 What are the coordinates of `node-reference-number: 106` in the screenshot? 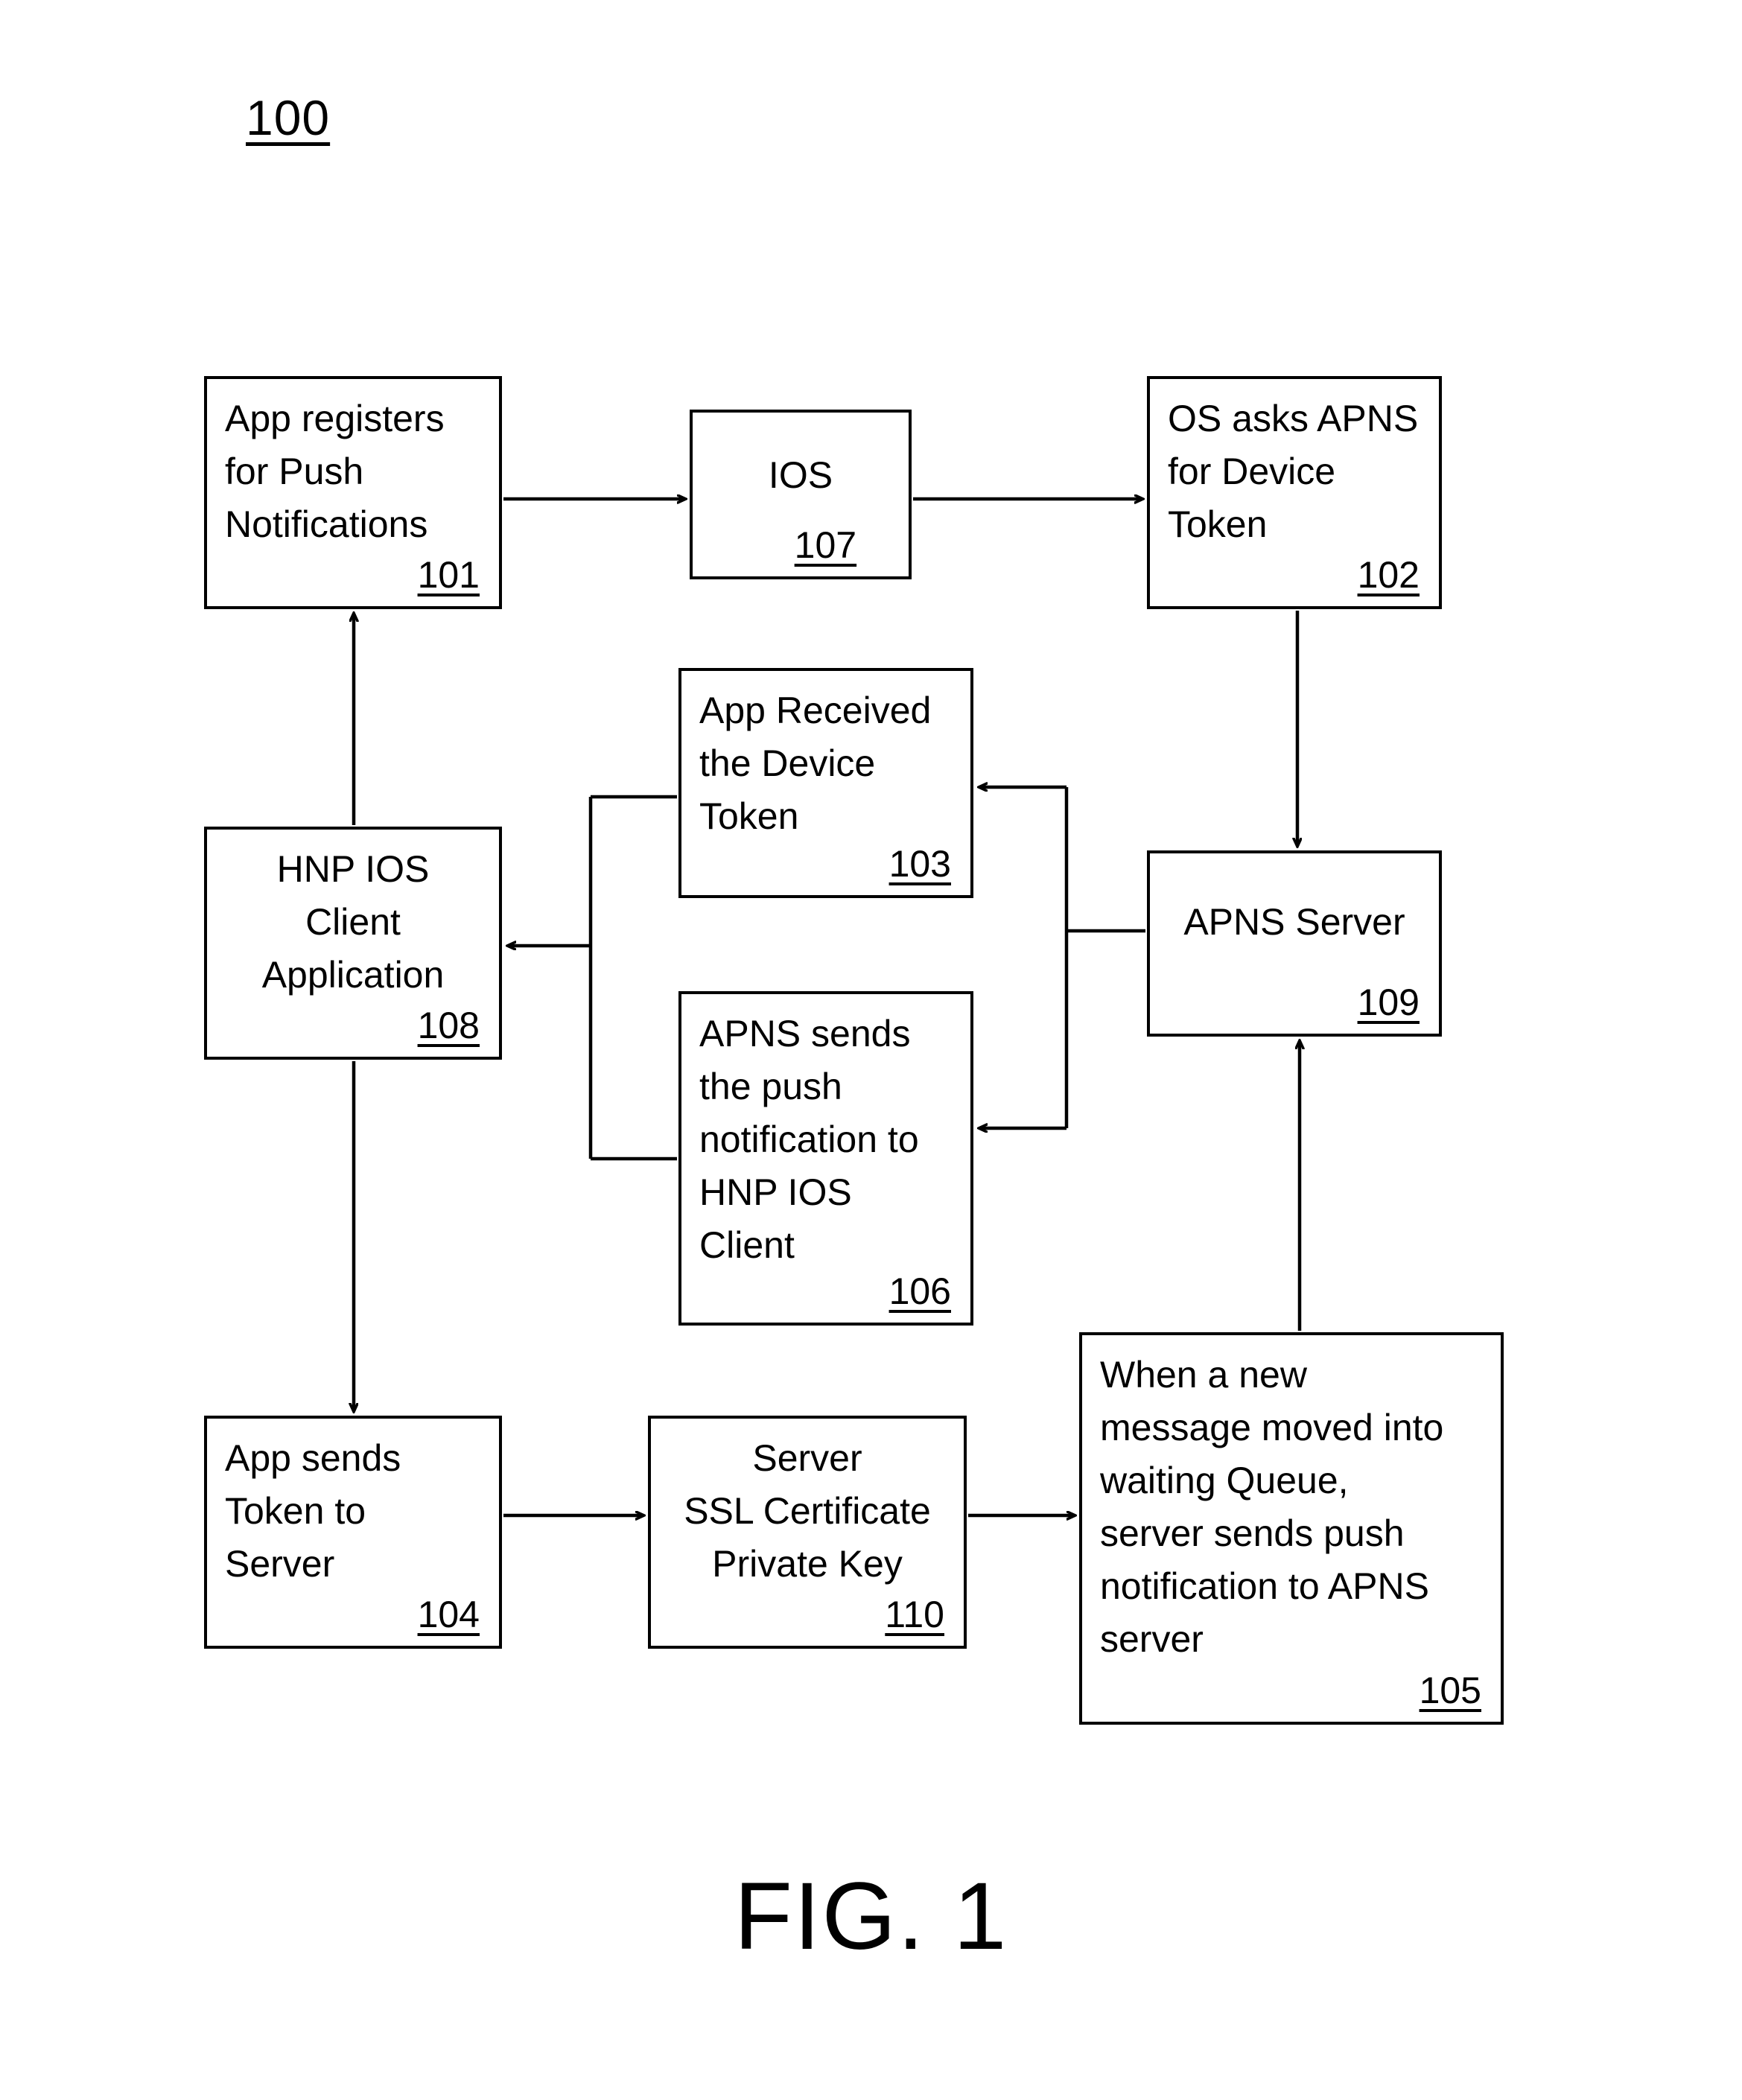 It's located at (920, 1291).